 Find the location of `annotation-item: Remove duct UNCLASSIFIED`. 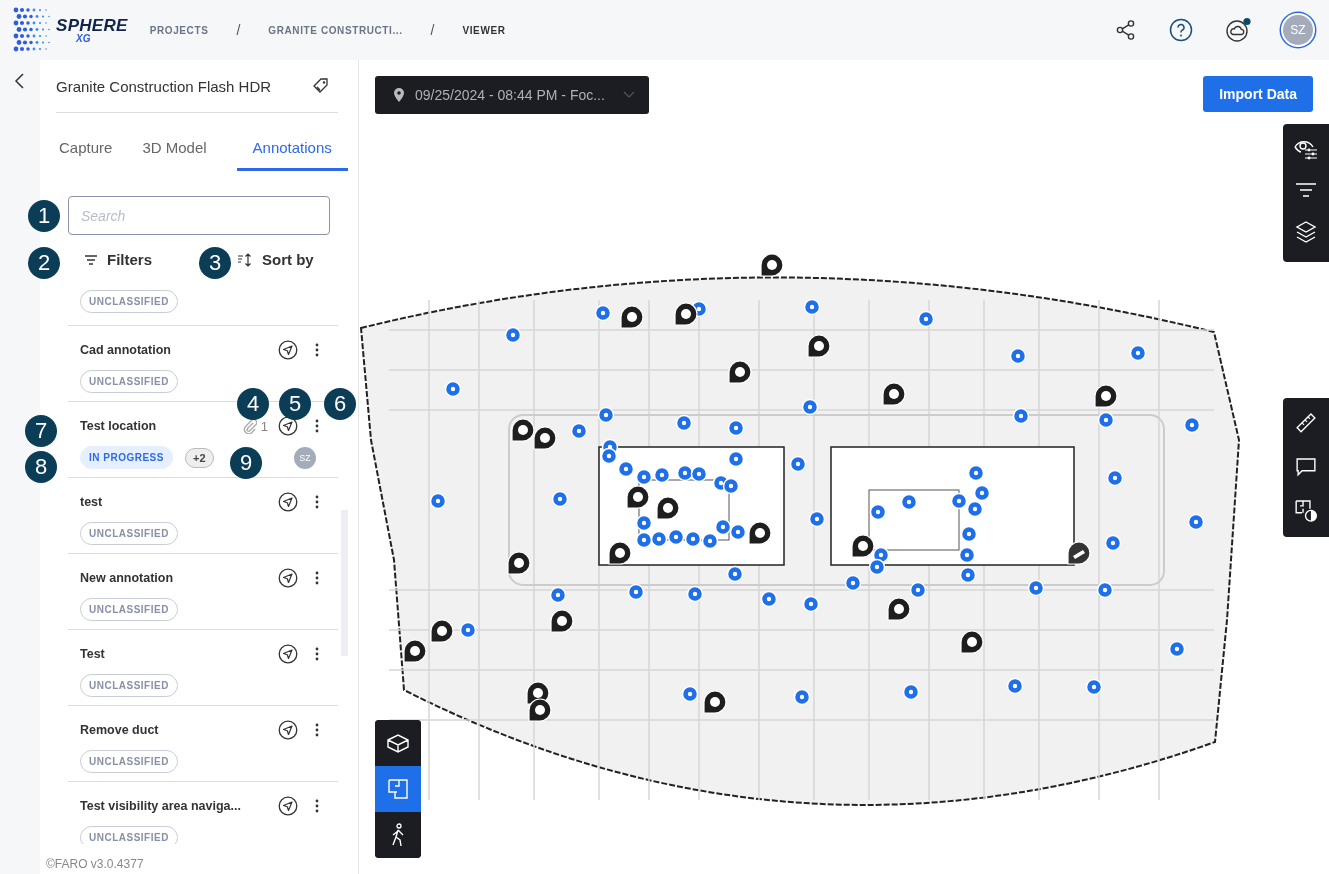

annotation-item: Remove duct UNCLASSIFIED is located at coordinates (203, 743).